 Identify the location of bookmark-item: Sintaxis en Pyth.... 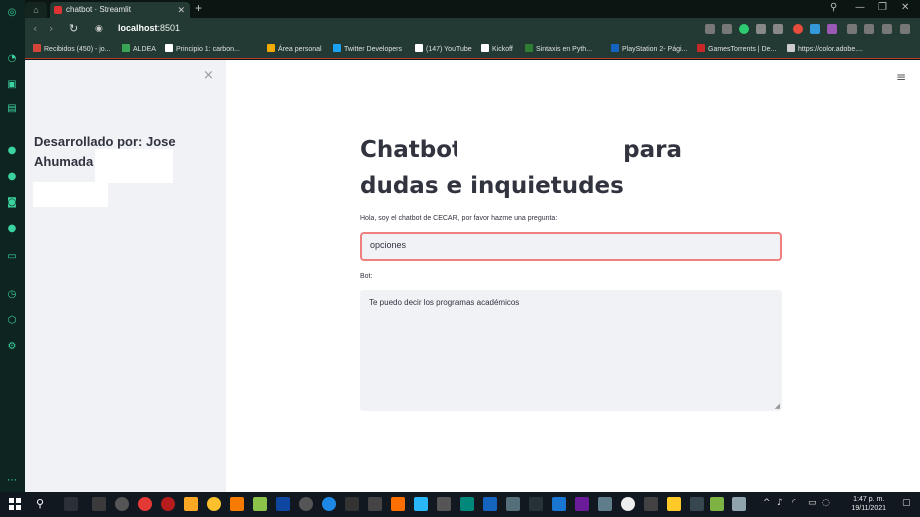
(558, 48).